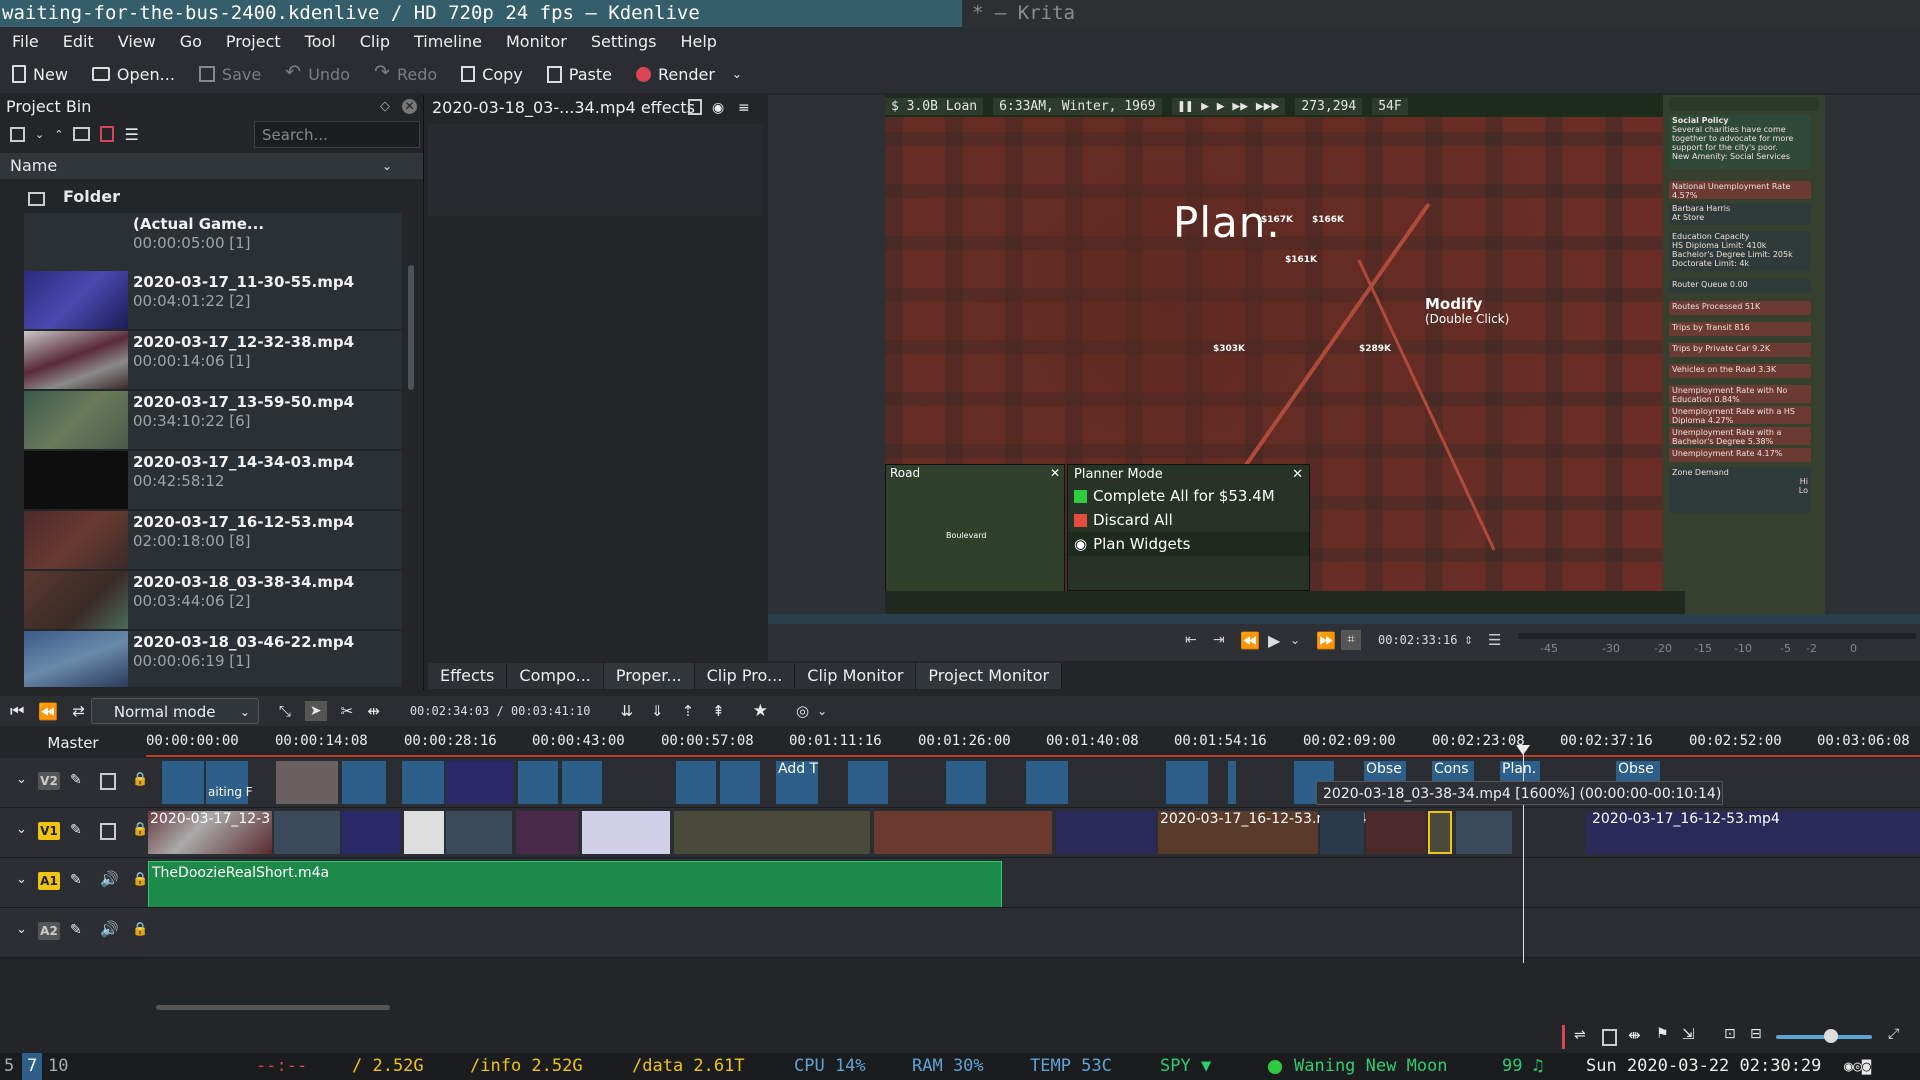 This screenshot has width=1920, height=1080. What do you see at coordinates (688, 711) in the screenshot?
I see `lift-icon: ⇡` at bounding box center [688, 711].